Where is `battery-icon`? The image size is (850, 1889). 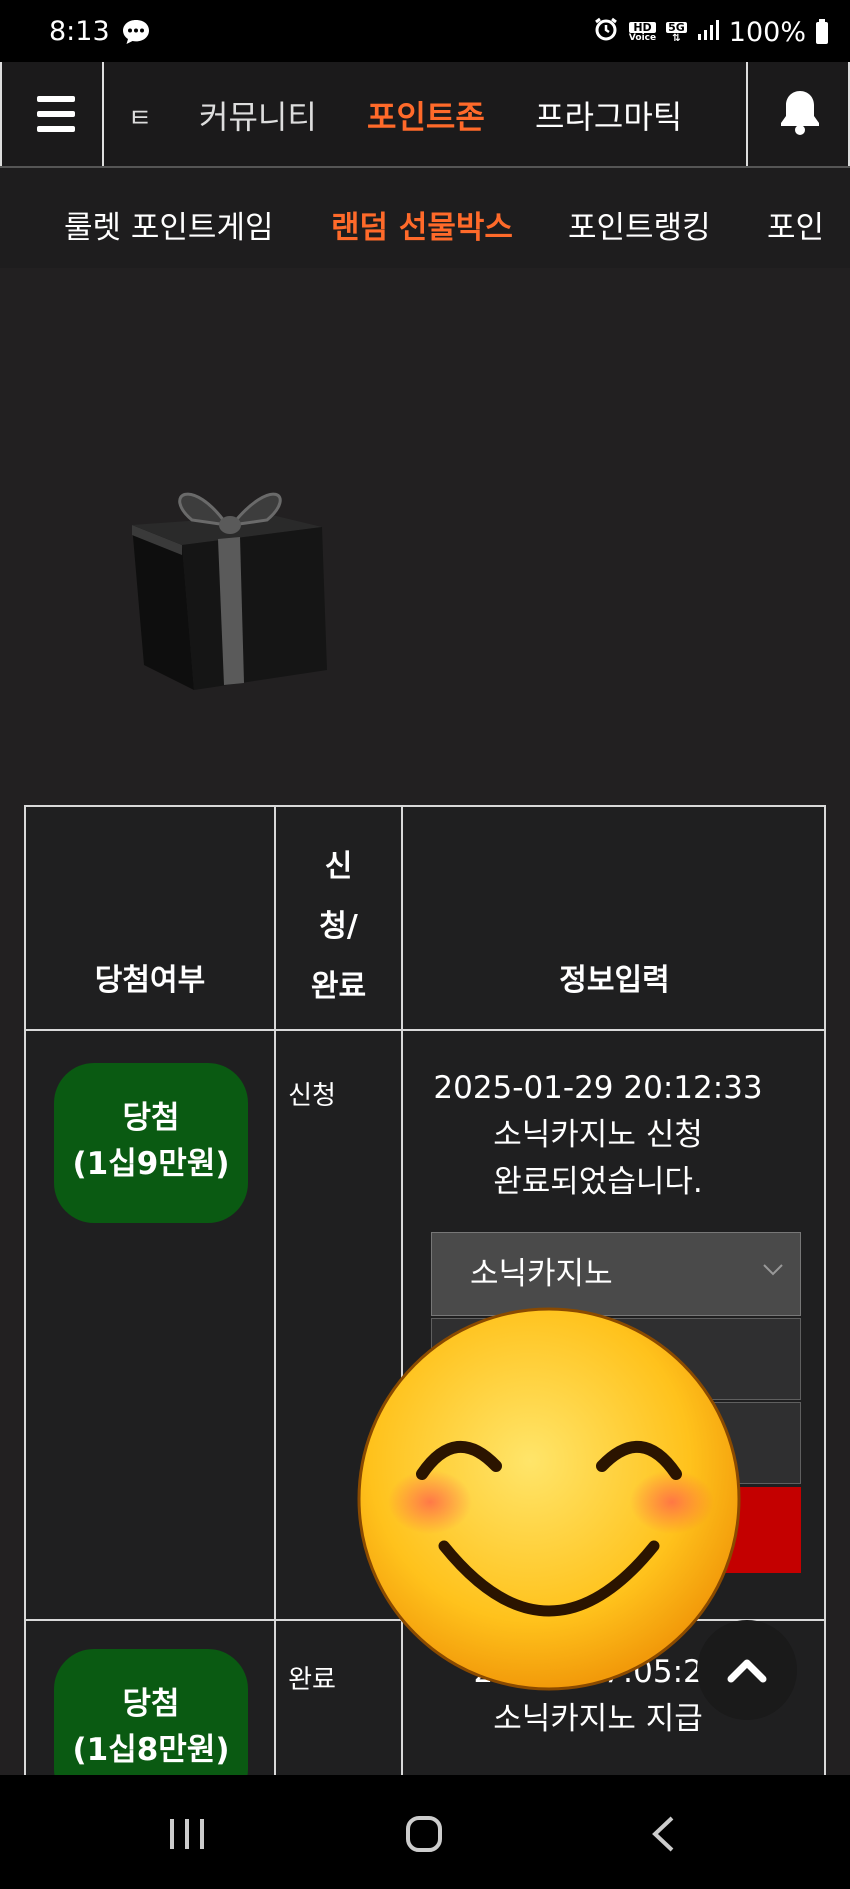 battery-icon is located at coordinates (822, 31).